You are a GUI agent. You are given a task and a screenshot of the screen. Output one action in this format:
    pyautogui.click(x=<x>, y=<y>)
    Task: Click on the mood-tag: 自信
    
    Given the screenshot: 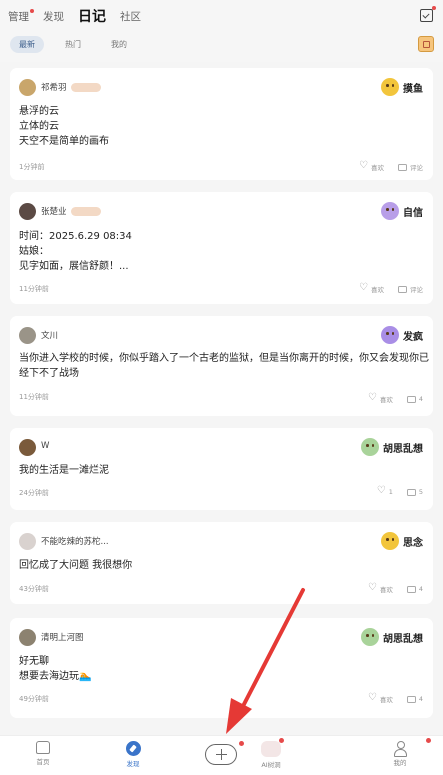 What is the action you would take?
    pyautogui.click(x=402, y=211)
    